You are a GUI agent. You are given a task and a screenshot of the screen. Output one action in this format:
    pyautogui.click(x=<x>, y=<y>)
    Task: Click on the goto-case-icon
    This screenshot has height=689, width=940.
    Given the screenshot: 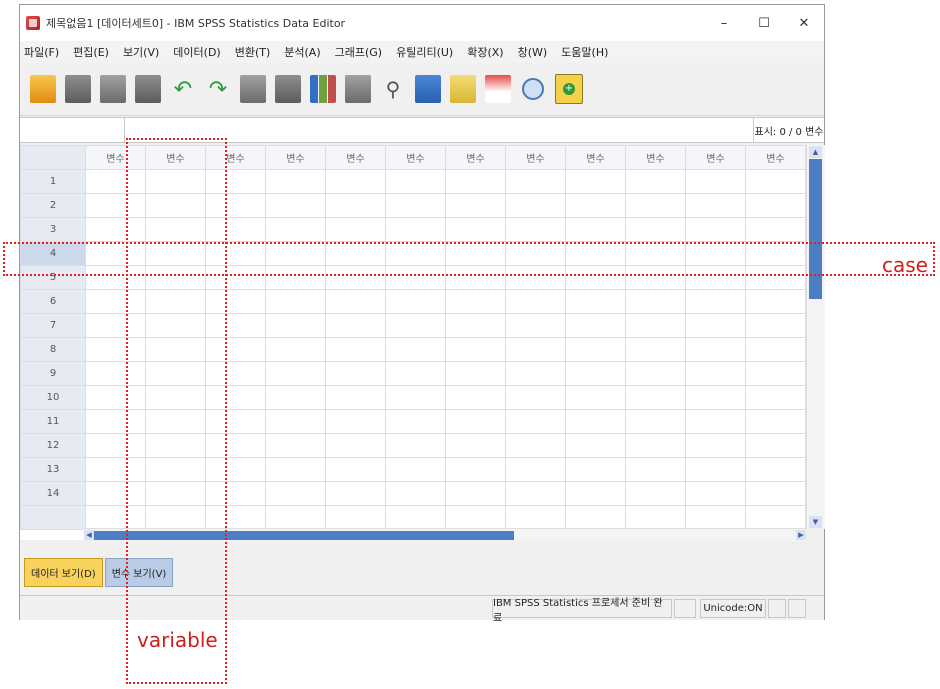 What is the action you would take?
    pyautogui.click(x=253, y=89)
    